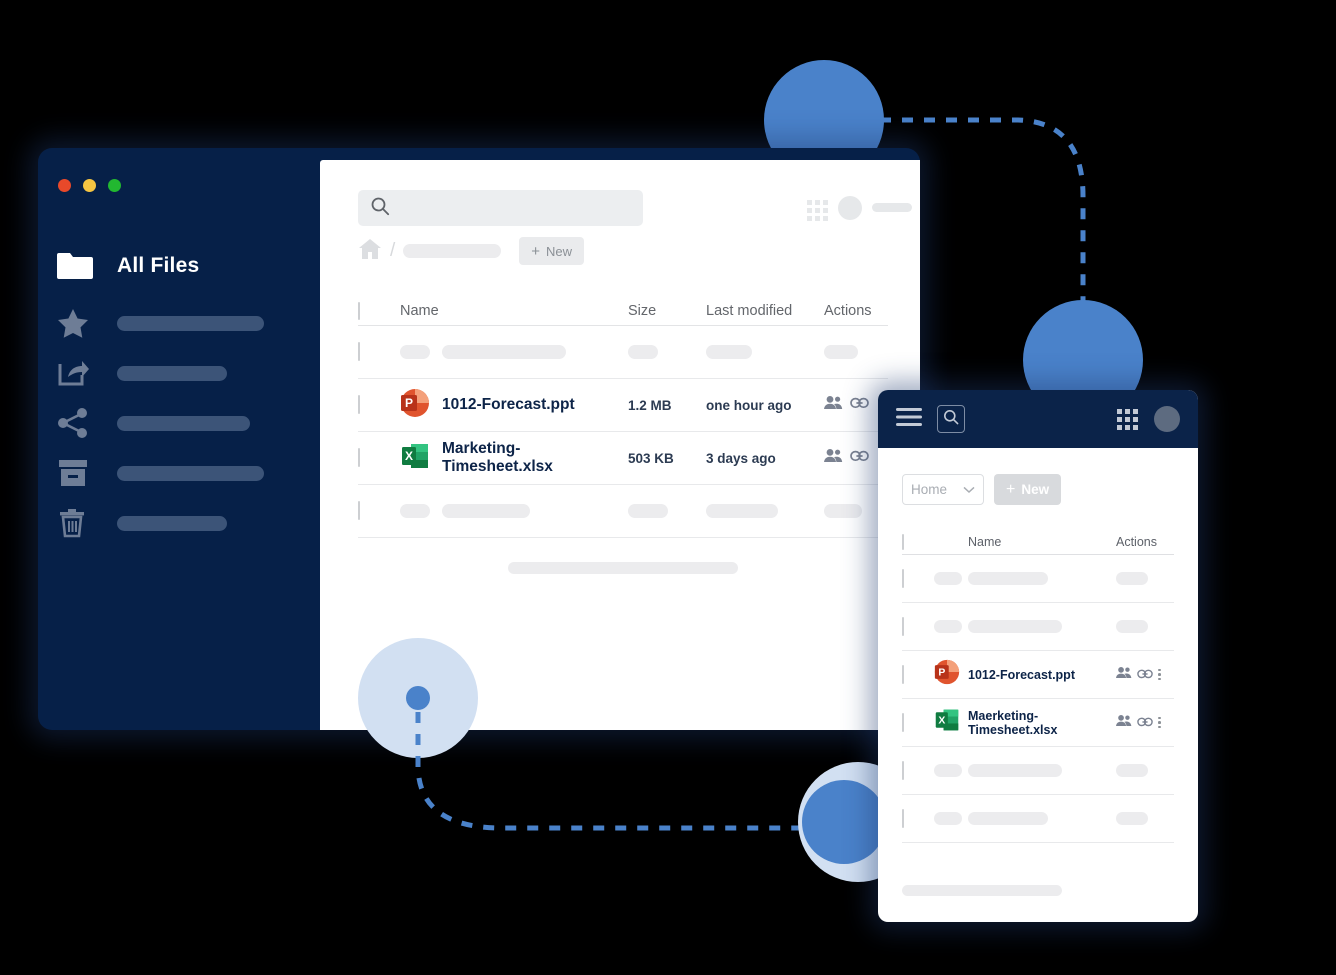 This screenshot has width=1336, height=975. Describe the element at coordinates (89, 185) in the screenshot. I see `minimize-button` at that location.